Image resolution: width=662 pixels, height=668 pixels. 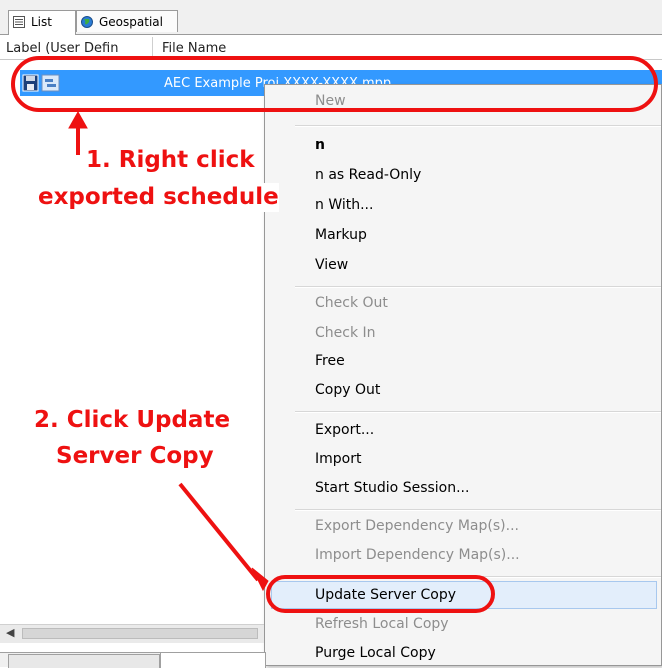 I want to click on annotation-step2-line2: Server Copy, so click(x=135, y=456).